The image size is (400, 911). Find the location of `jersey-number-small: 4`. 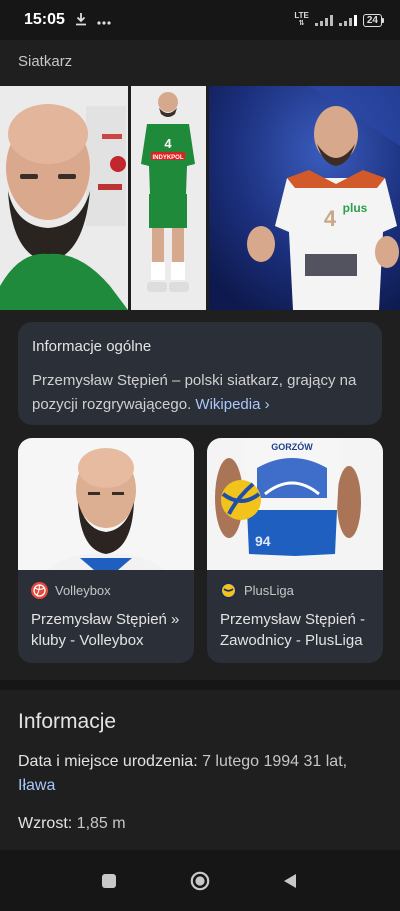

jersey-number-small: 4 is located at coordinates (168, 143).